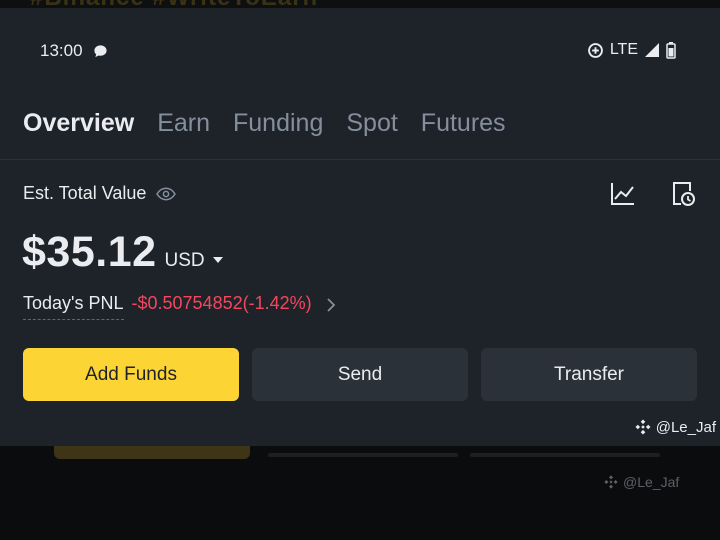 The image size is (720, 540). What do you see at coordinates (623, 194) in the screenshot?
I see `chart-icon` at bounding box center [623, 194].